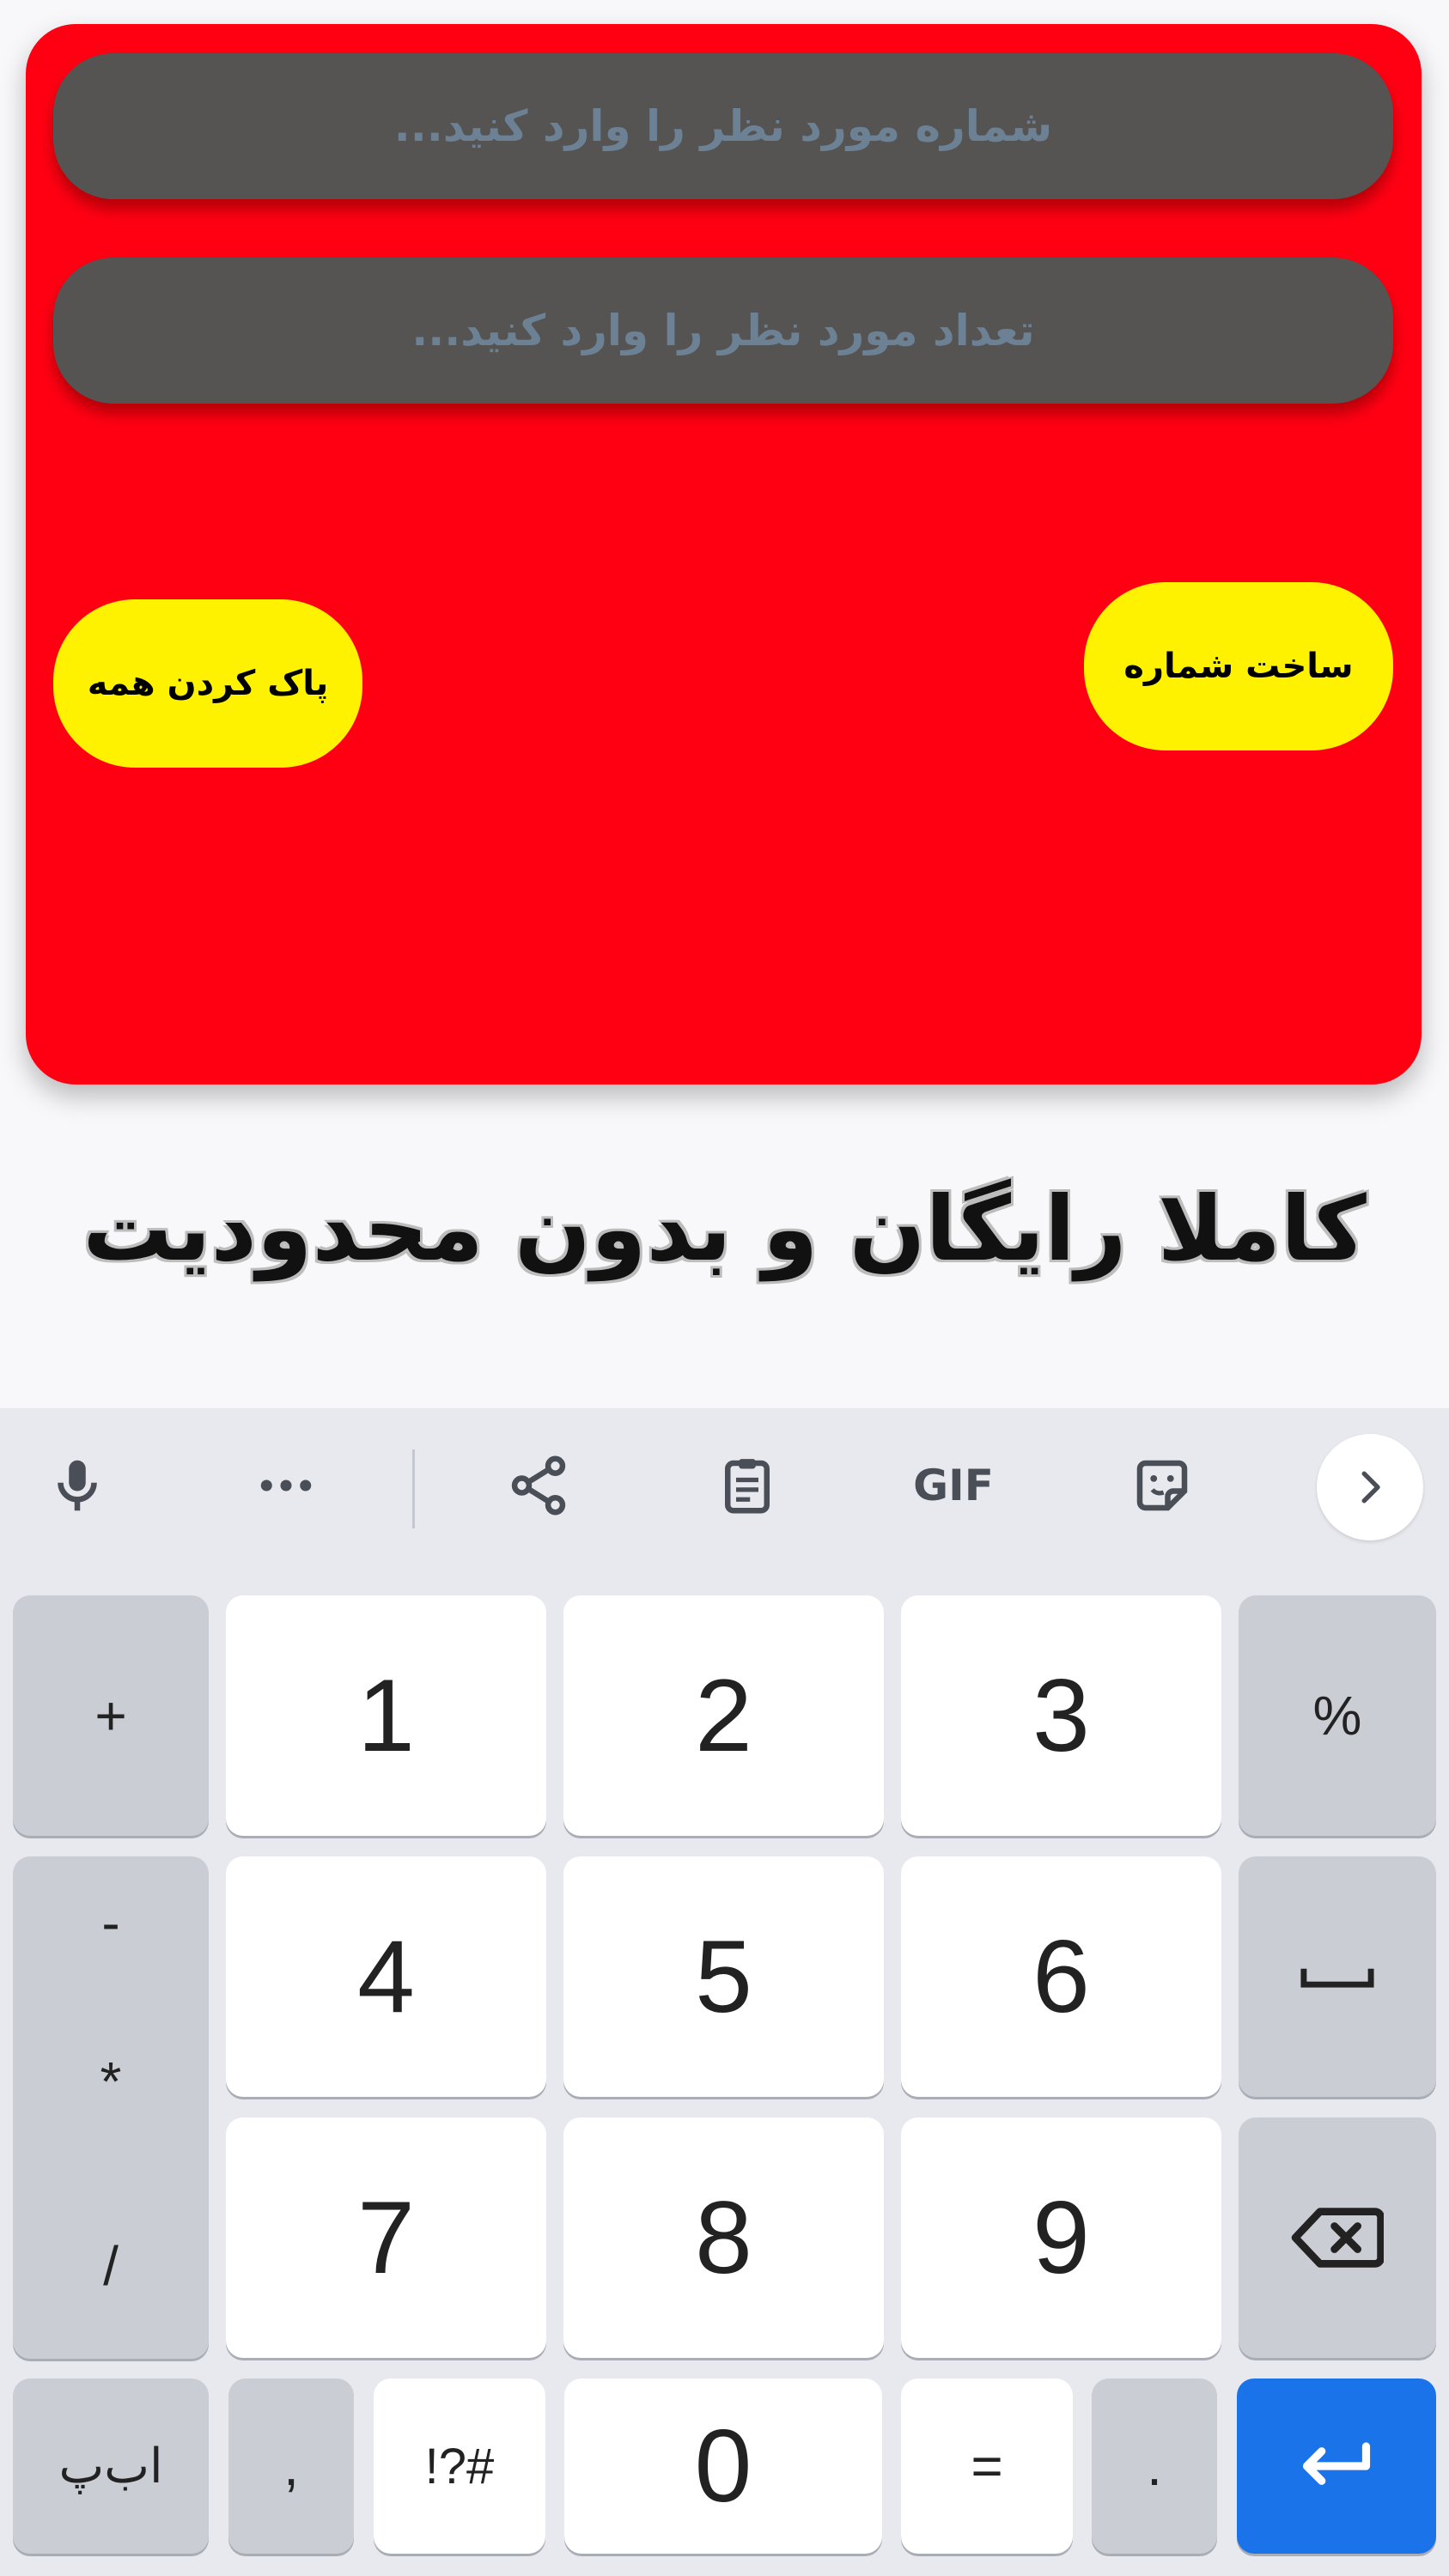 This screenshot has height=2576, width=1449. What do you see at coordinates (538, 1485) in the screenshot?
I see `share-icon` at bounding box center [538, 1485].